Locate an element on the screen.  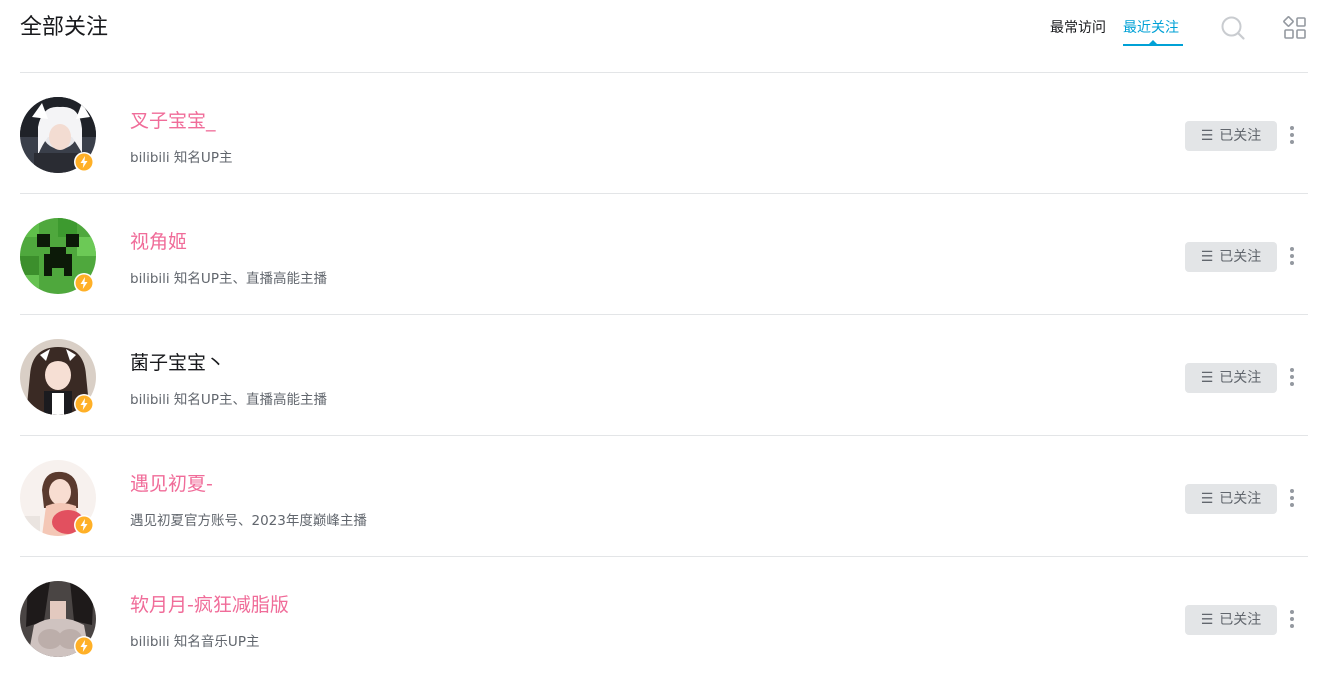
user-name: 遇见初夏- is located at coordinates (171, 484).